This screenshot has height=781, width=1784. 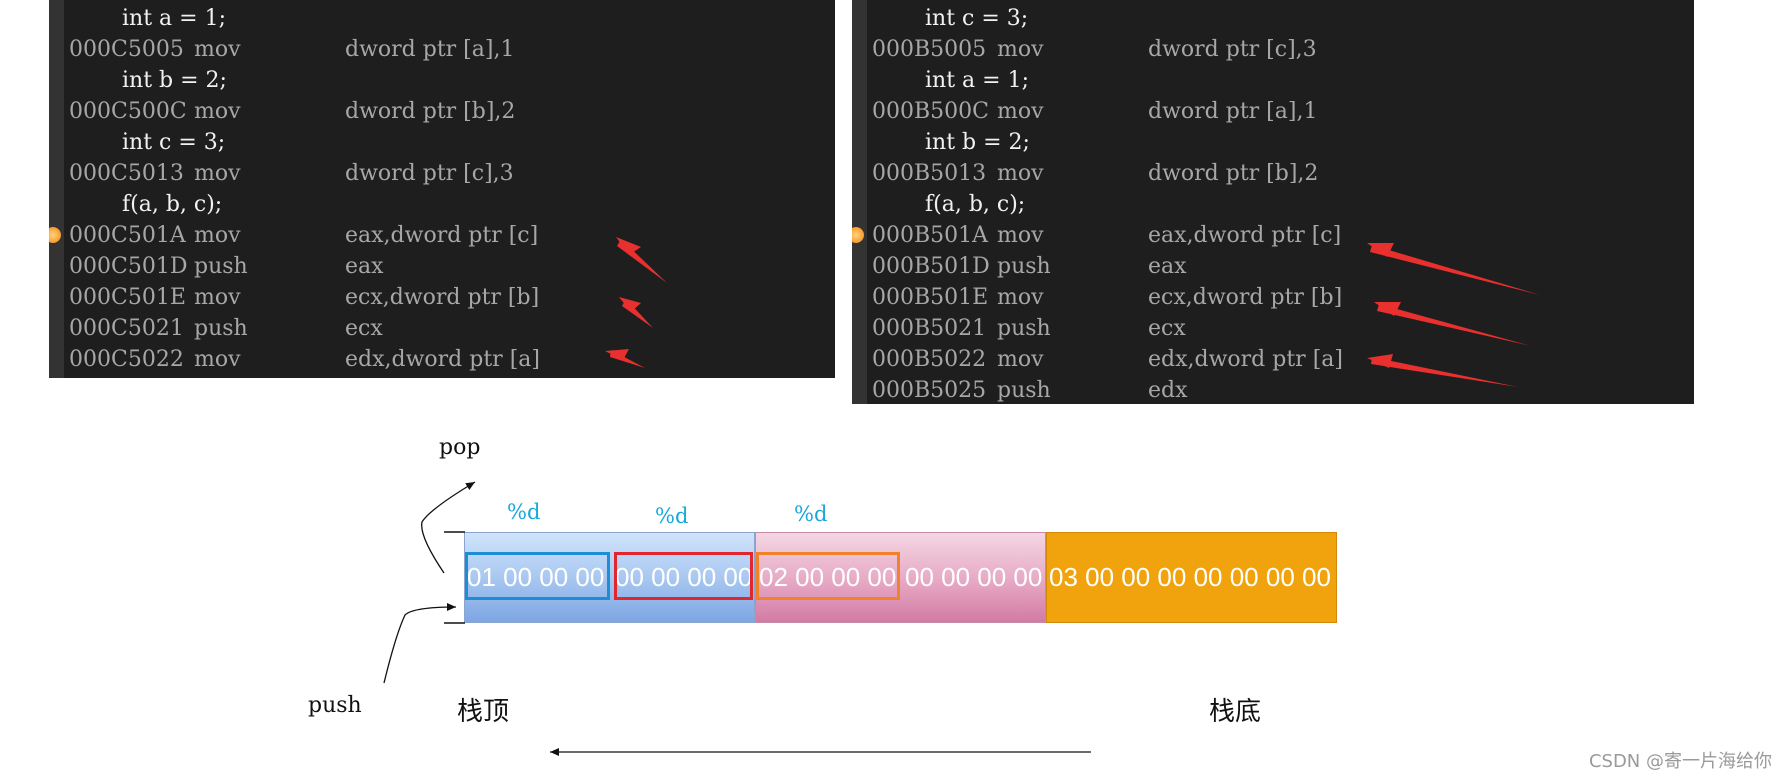 What do you see at coordinates (420, 643) in the screenshot?
I see `push-arrow-icon` at bounding box center [420, 643].